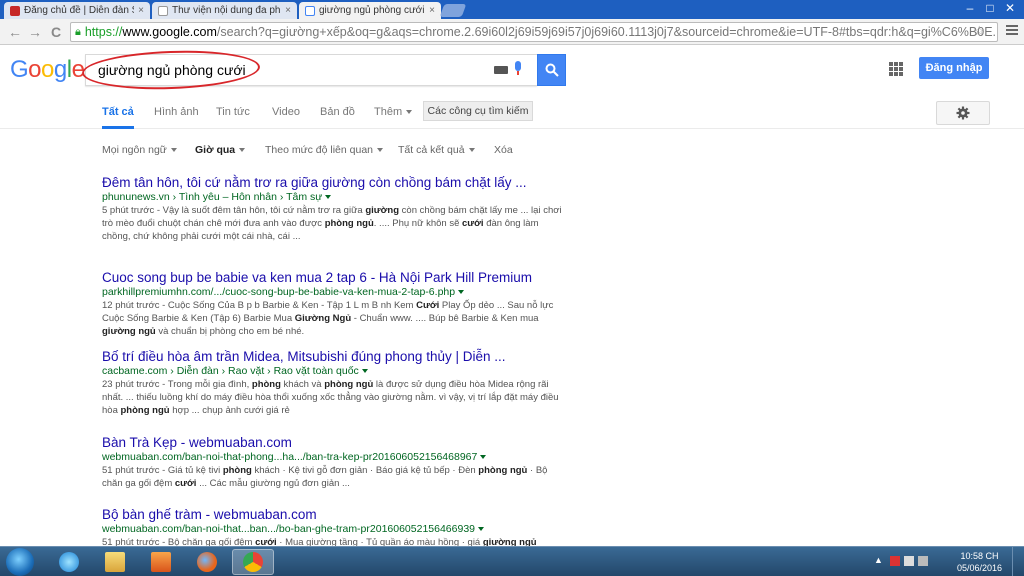 The image size is (1024, 576). I want to click on snippet-text: . .... Phụ nữ khôn sẽ, so click(417, 223).